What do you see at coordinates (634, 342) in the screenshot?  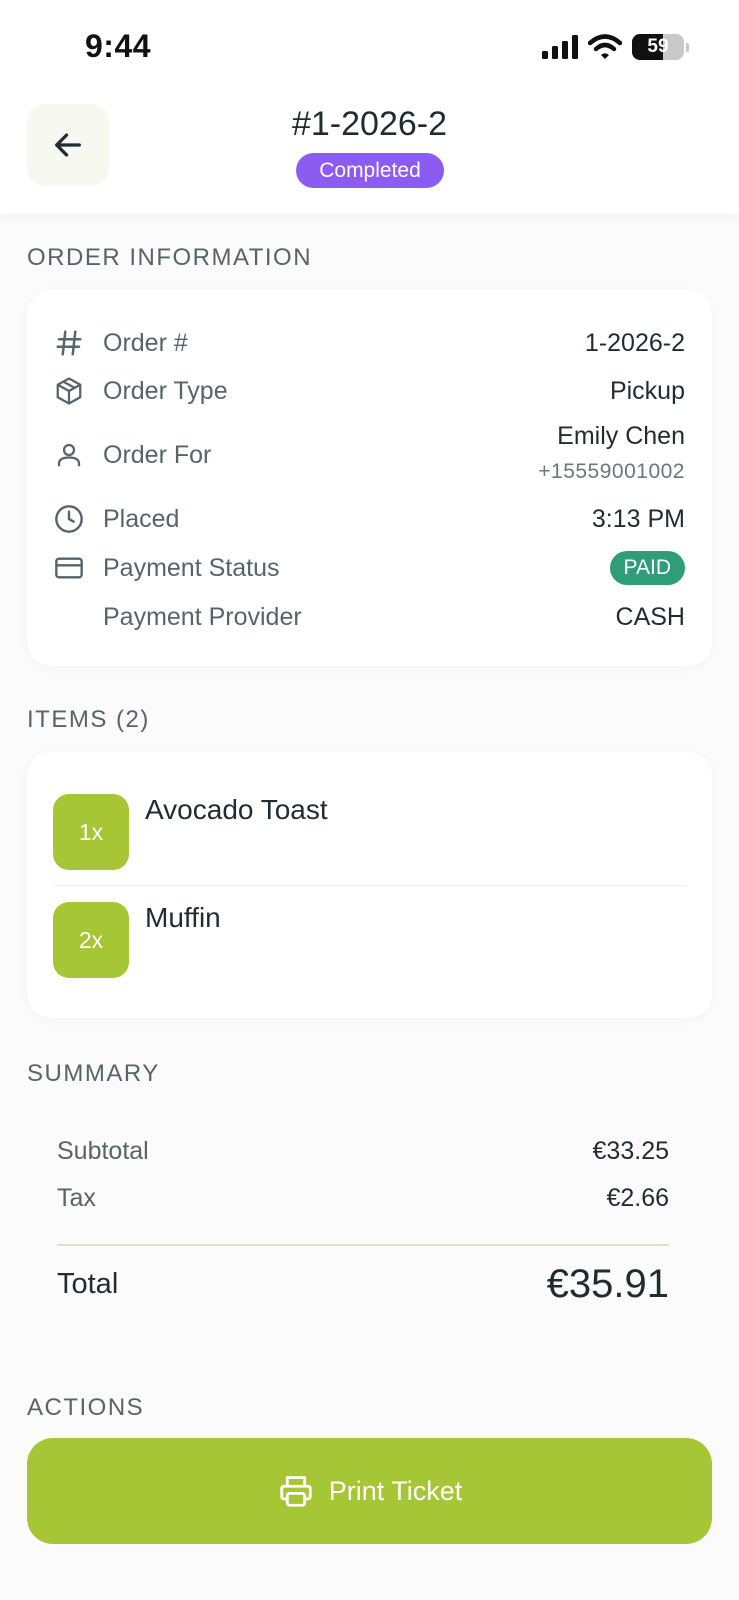 I see `order-number-value: 1-2026-2` at bounding box center [634, 342].